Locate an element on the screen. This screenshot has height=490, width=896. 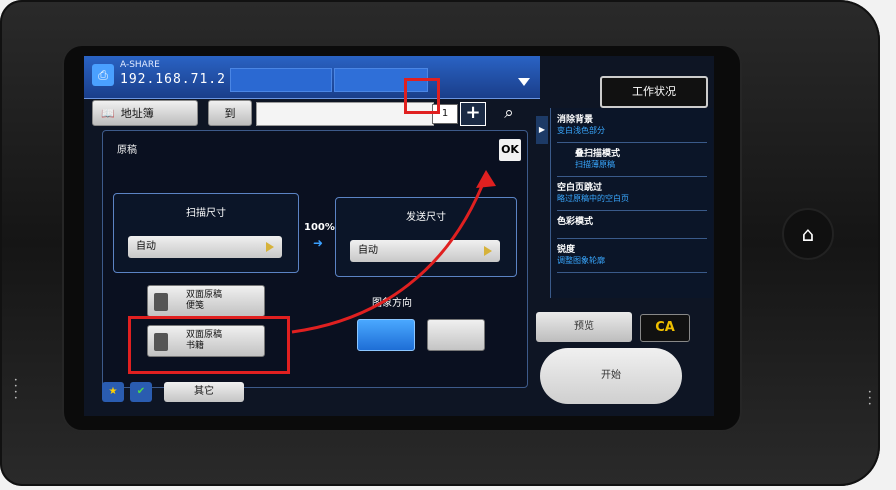
right-panel-item: 消除背景 变白浅色部分 is located at coordinates (632, 127).